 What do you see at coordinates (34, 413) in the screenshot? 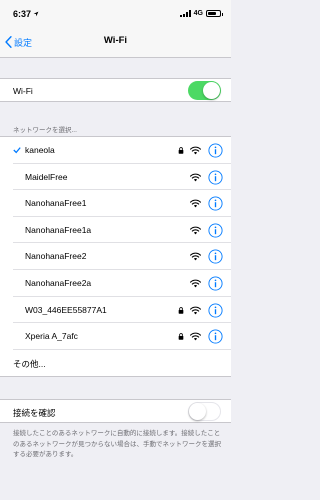
I see `ask-to-join-label: 接続を確認` at bounding box center [34, 413].